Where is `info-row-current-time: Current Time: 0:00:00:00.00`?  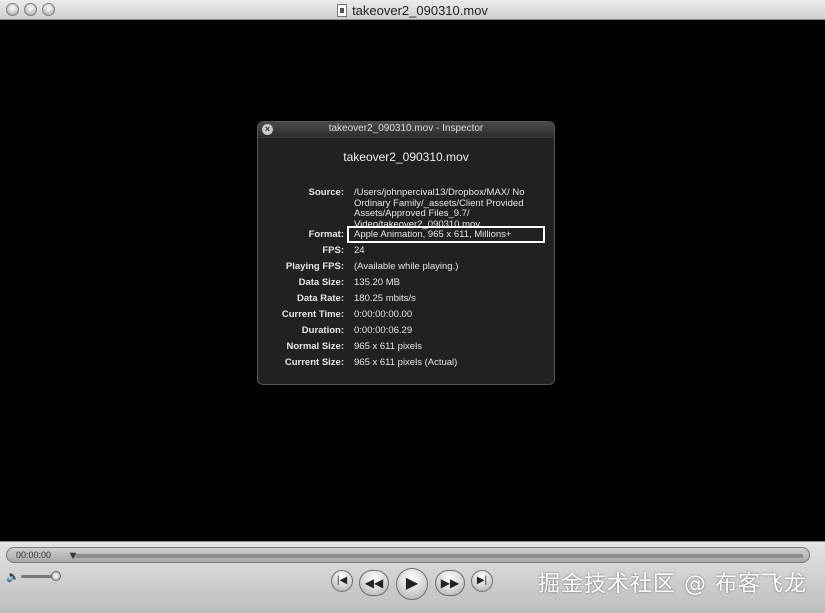 info-row-current-time: Current Time: 0:00:00:00.00 is located at coordinates (407, 317).